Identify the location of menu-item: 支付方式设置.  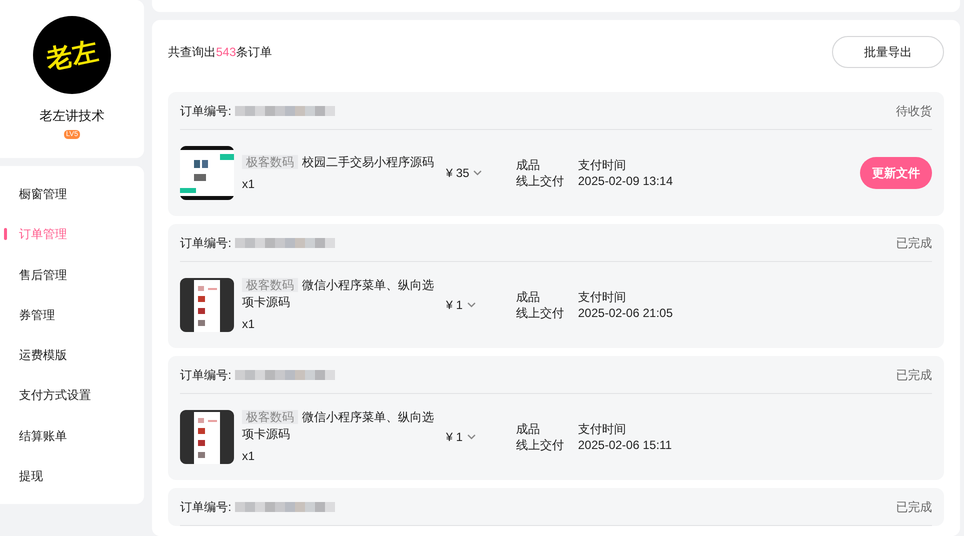
(72, 395).